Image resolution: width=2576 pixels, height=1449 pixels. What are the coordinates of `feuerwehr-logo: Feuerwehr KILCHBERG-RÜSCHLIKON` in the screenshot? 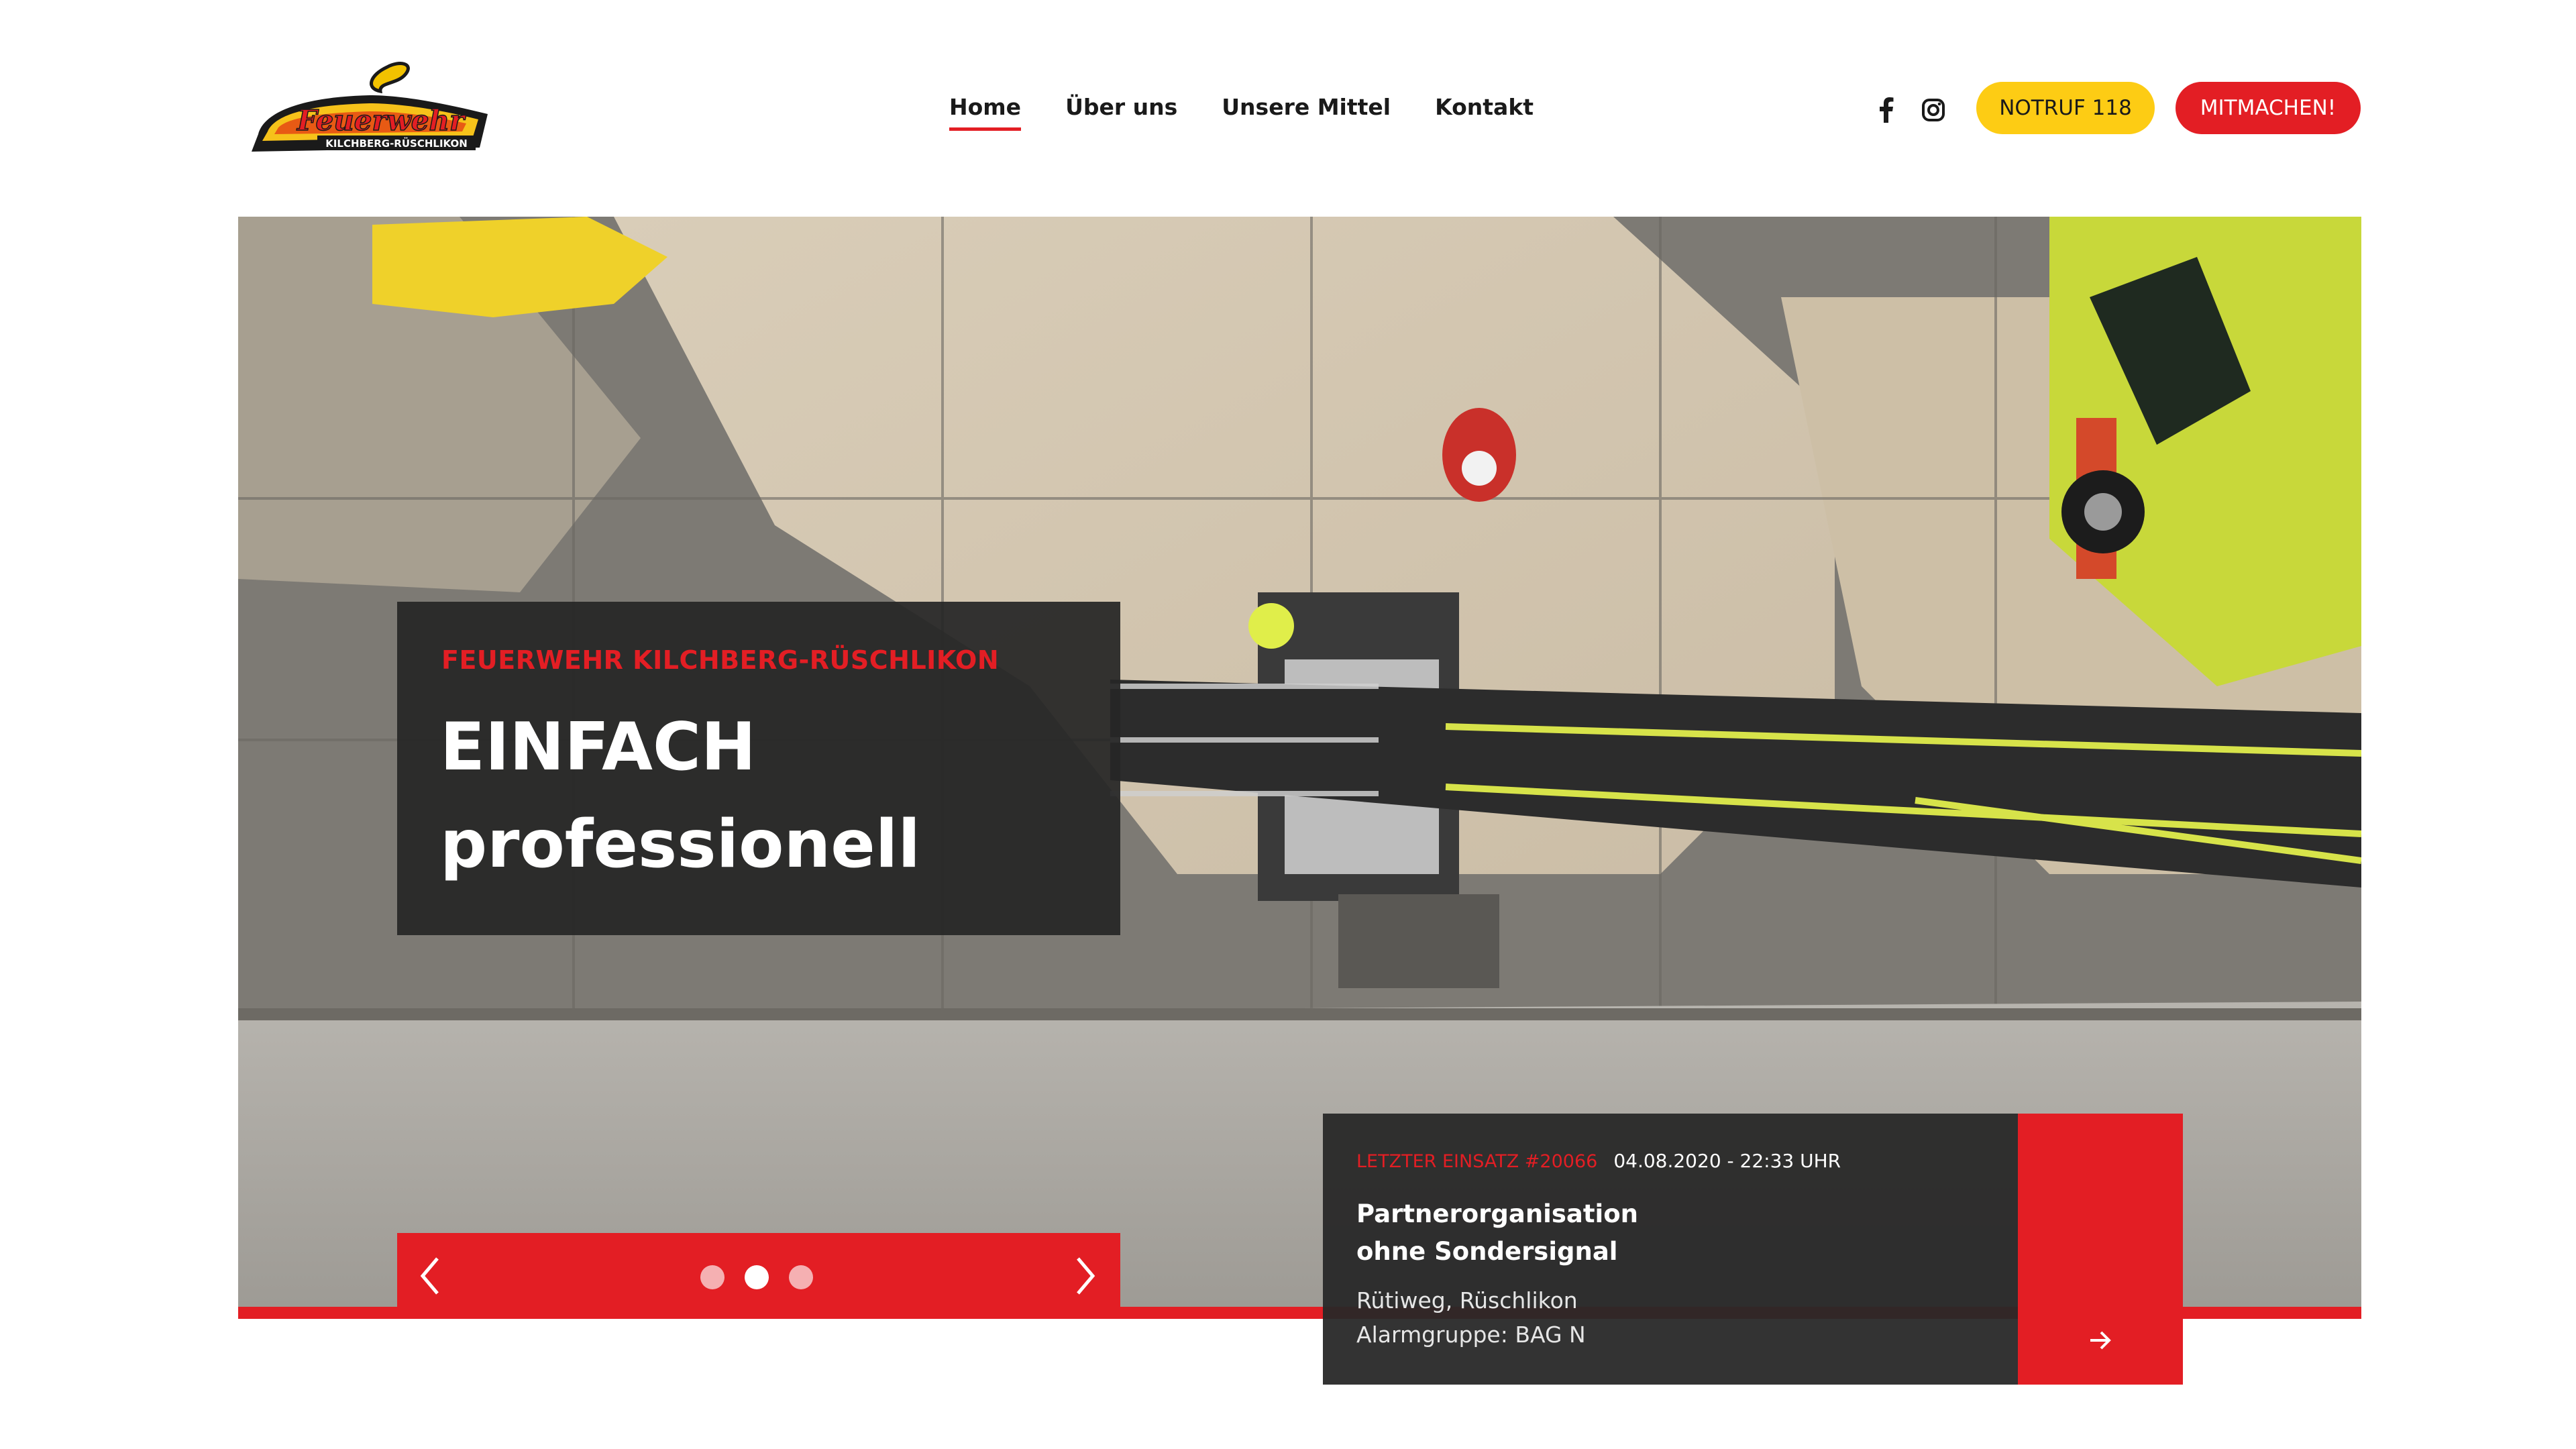 It's located at (369, 109).